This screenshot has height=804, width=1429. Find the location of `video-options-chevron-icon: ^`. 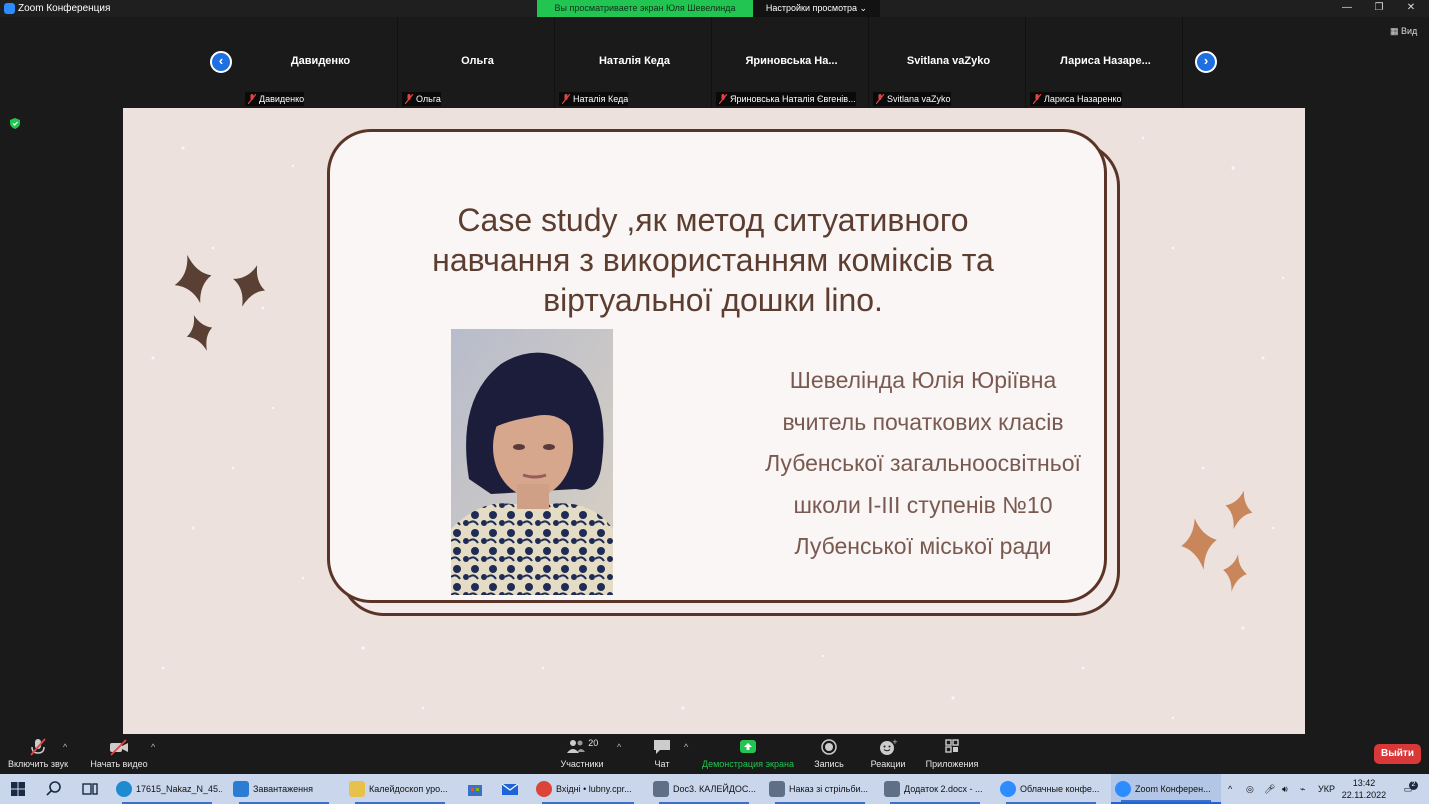

video-options-chevron-icon: ^ is located at coordinates (153, 747).